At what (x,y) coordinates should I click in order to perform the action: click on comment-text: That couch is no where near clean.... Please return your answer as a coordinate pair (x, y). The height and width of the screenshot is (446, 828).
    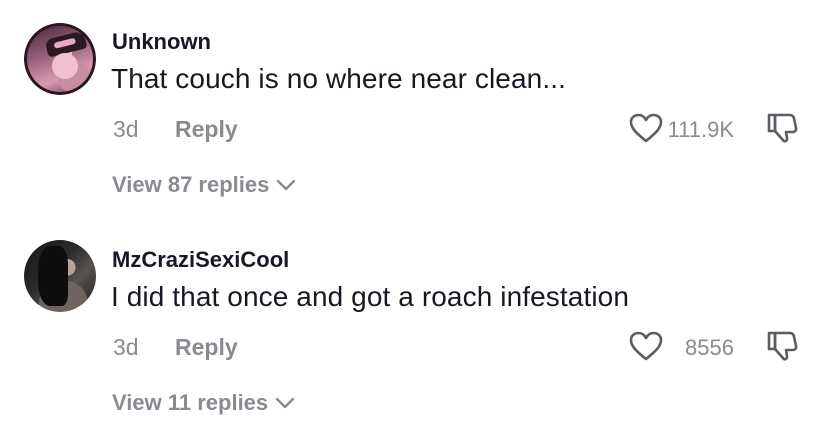
    Looking at the image, I should click on (338, 78).